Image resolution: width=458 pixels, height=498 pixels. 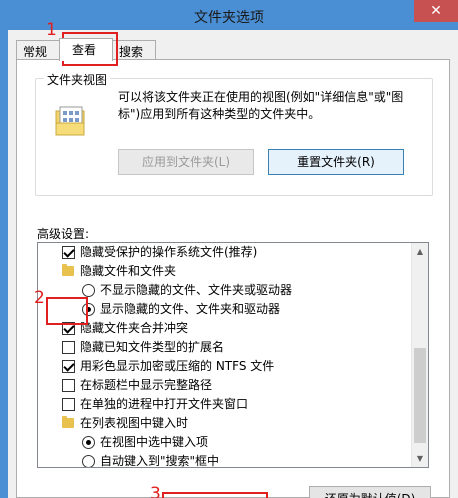 What do you see at coordinates (225, 271) in the screenshot?
I see `advanced-setting-row: 隐藏文件和文件夹` at bounding box center [225, 271].